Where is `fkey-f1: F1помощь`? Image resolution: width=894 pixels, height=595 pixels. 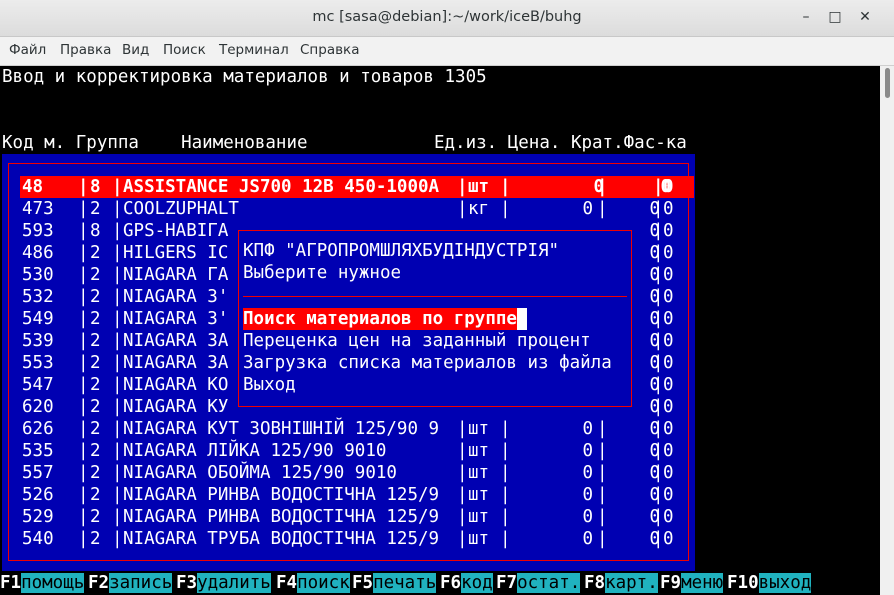 fkey-f1: F1помощь is located at coordinates (42, 583).